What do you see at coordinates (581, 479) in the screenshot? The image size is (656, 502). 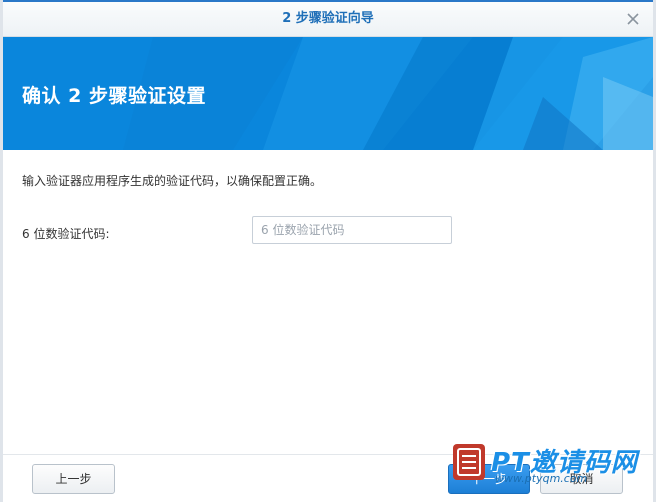 I see `cancel-button: 取消` at bounding box center [581, 479].